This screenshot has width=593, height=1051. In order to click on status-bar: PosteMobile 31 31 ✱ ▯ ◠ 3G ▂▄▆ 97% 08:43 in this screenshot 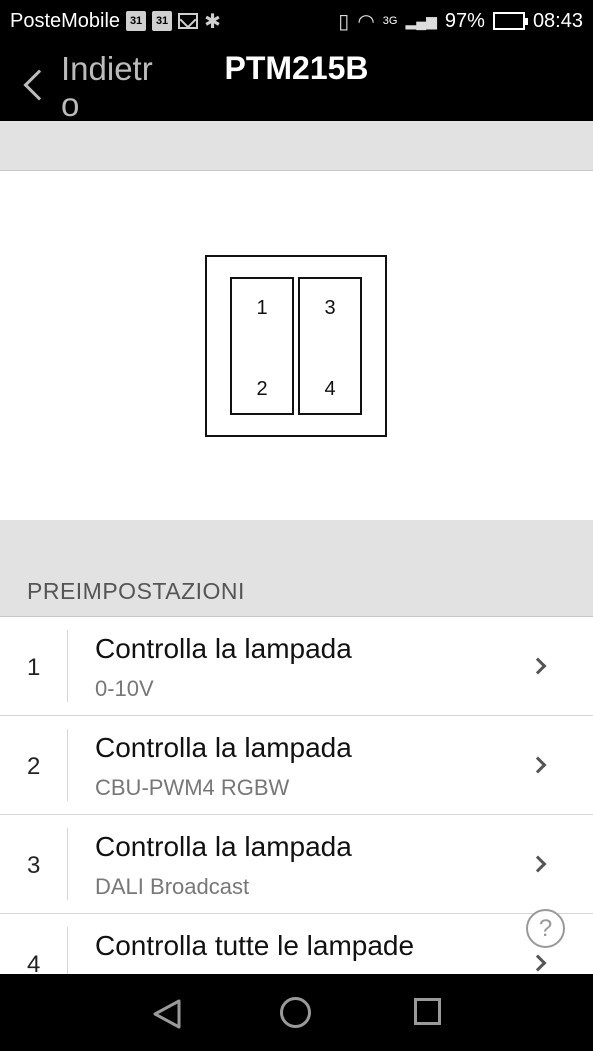, I will do `click(296, 21)`.